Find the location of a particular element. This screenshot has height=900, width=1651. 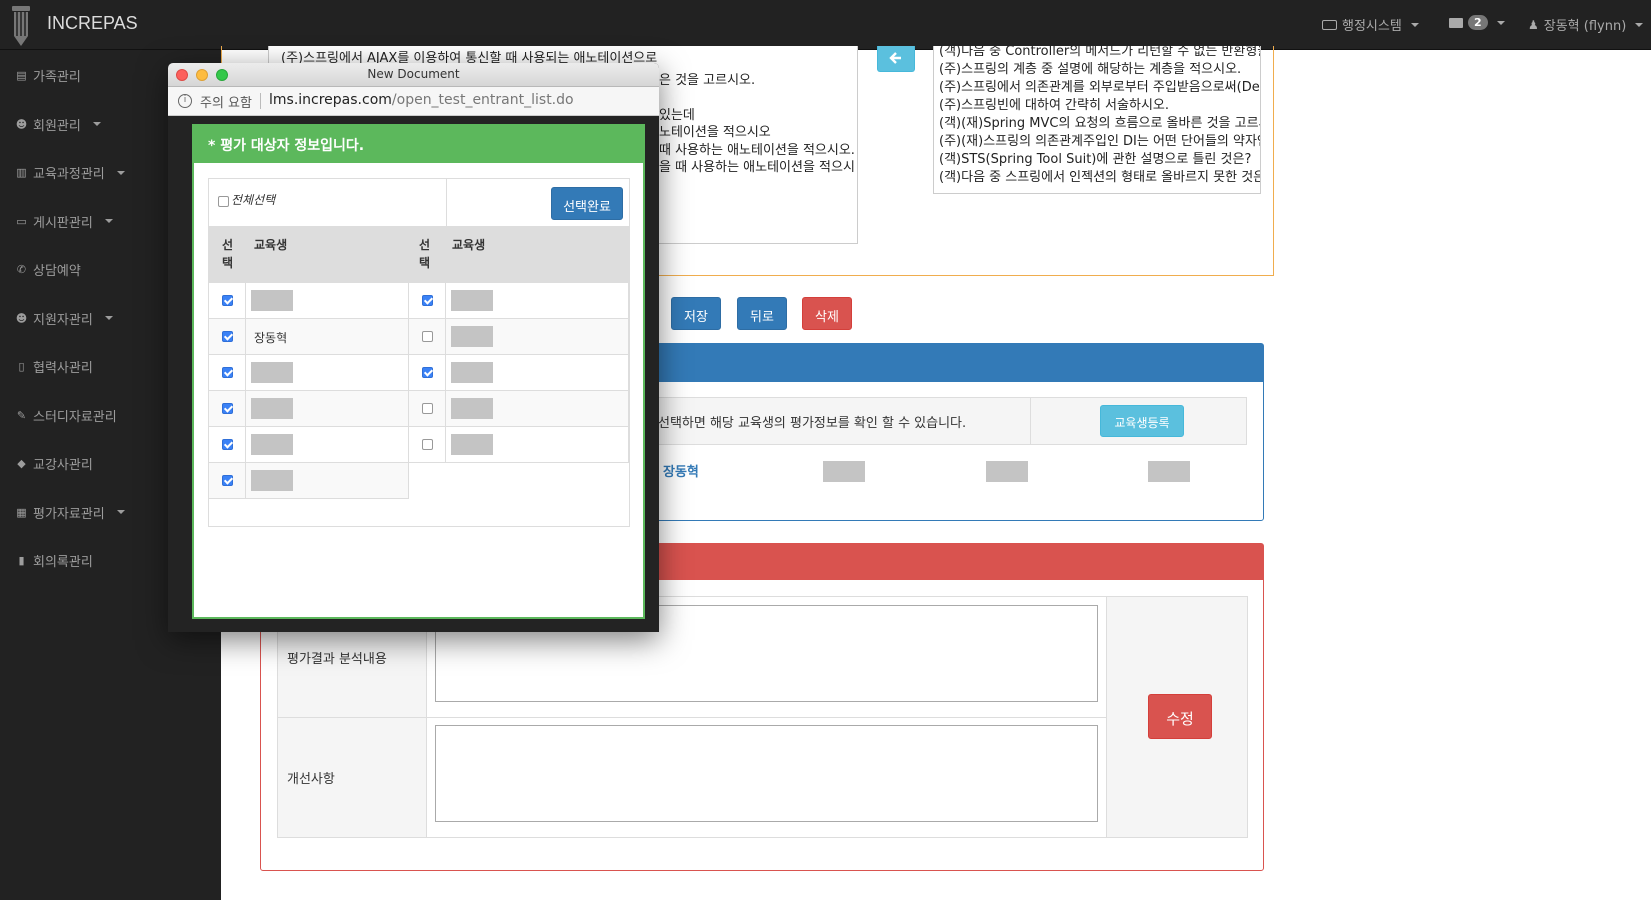

sidebar-item-label: 회원관리 is located at coordinates (57, 126).